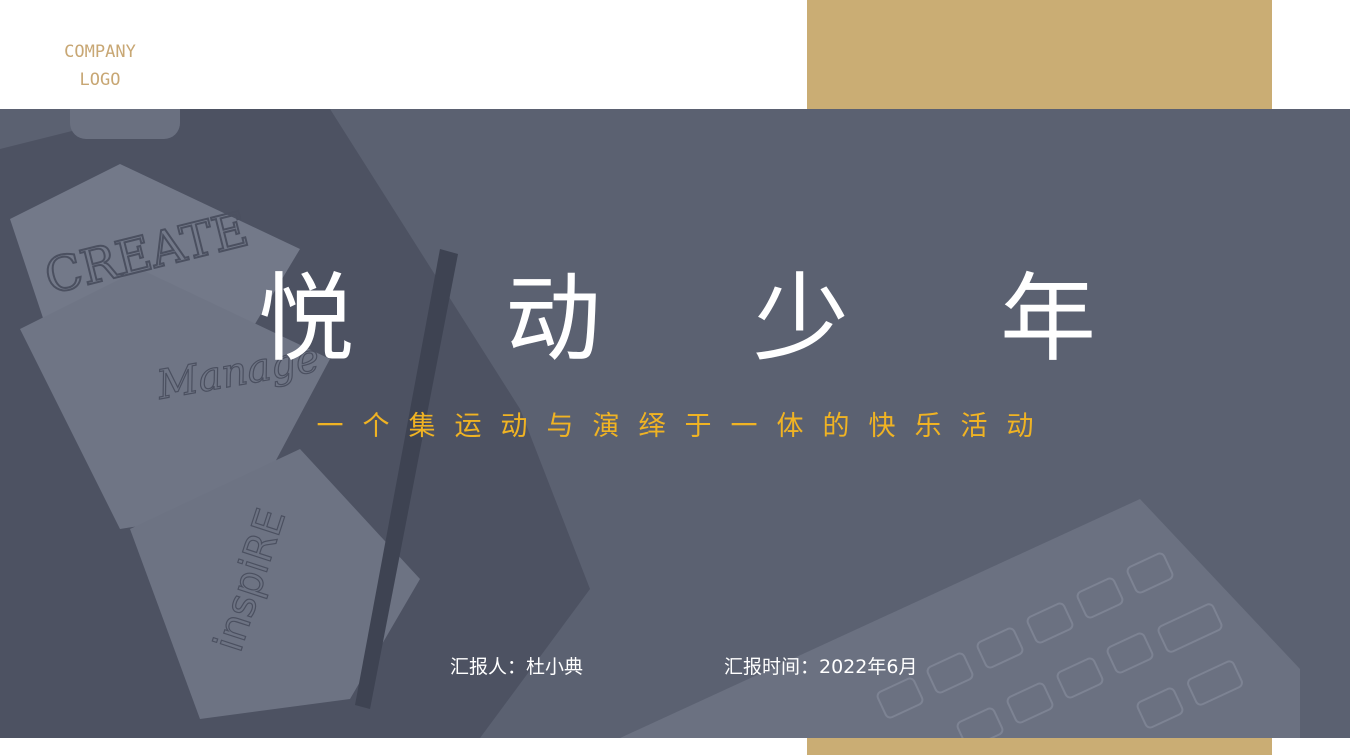  What do you see at coordinates (100, 52) in the screenshot?
I see `logo-line-company: COMPANY` at bounding box center [100, 52].